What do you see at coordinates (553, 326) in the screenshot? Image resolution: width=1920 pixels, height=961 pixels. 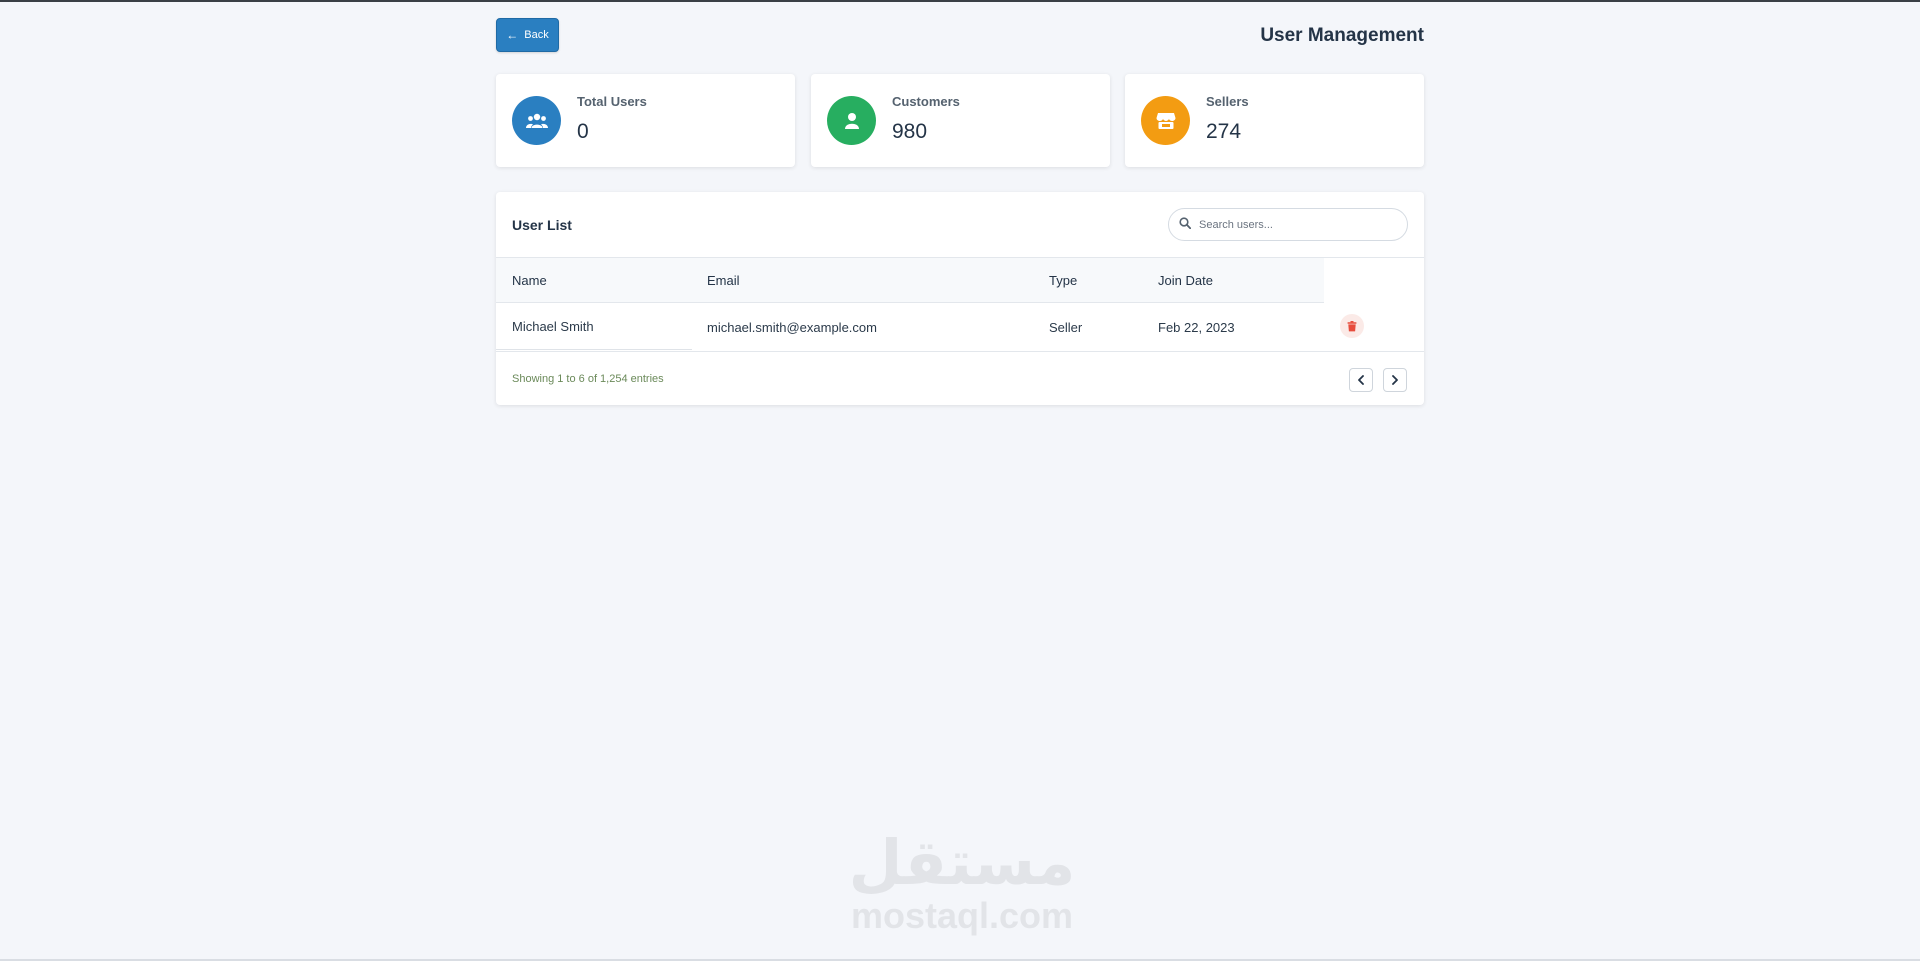 I see `cell-name: Michael Smith` at bounding box center [553, 326].